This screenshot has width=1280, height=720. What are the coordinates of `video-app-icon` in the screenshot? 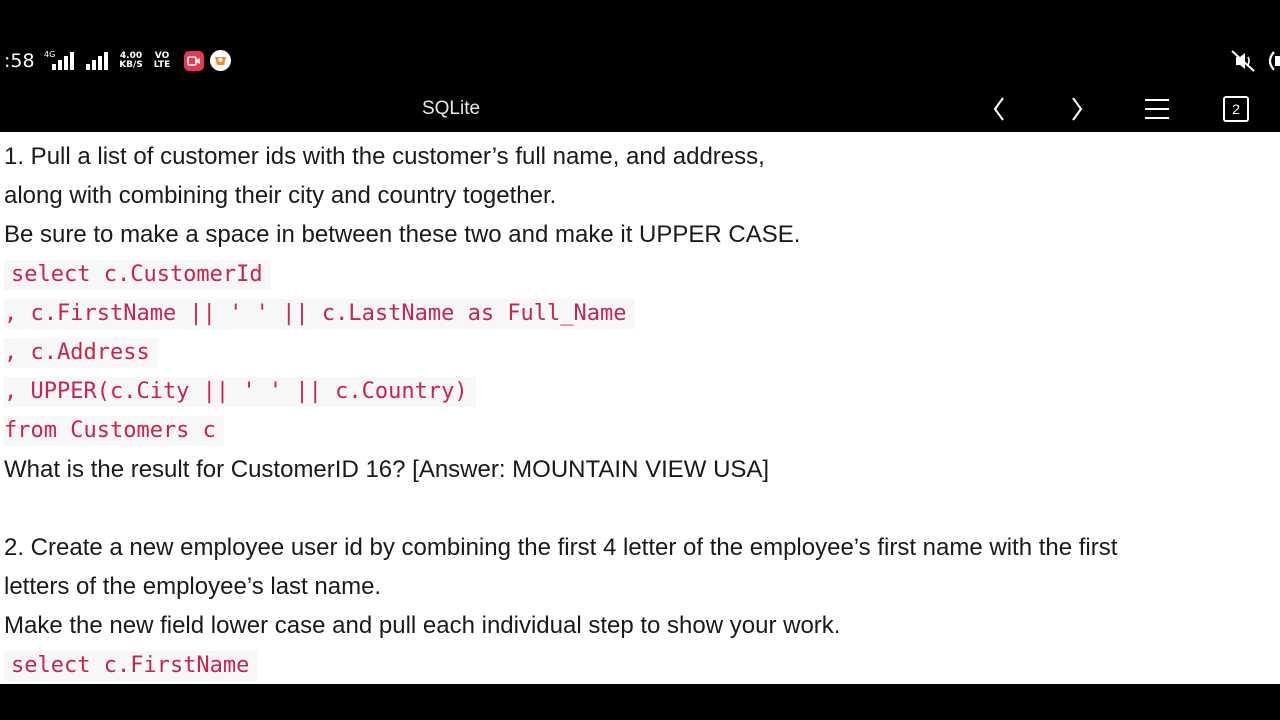 It's located at (194, 61).